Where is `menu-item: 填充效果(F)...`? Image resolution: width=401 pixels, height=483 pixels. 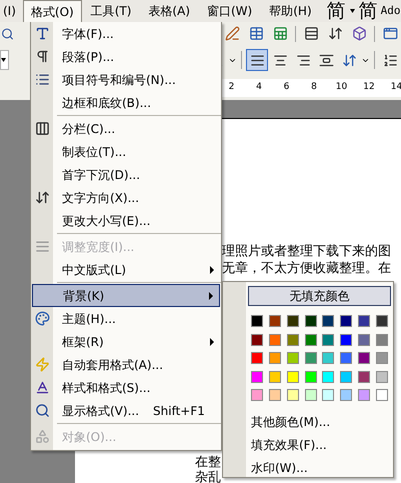 menu-item: 填充效果(F)... is located at coordinates (319, 444).